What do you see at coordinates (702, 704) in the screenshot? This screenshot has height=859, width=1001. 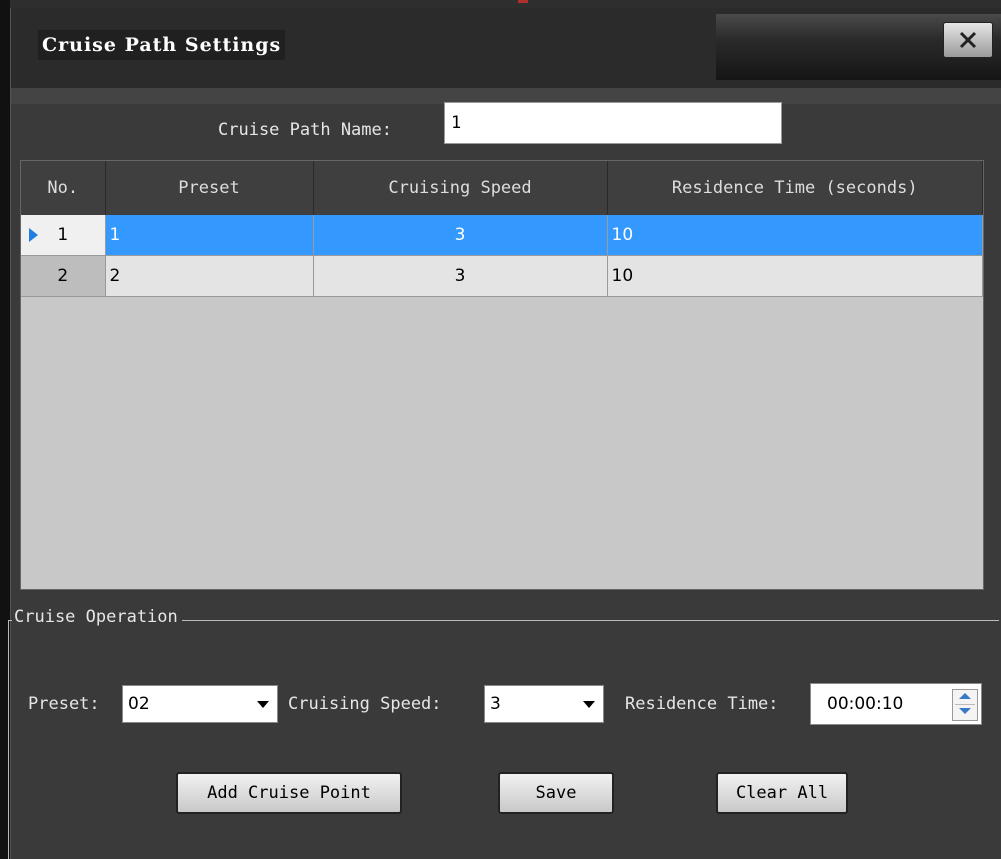 I see `residence-time-label: Residence Time:` at bounding box center [702, 704].